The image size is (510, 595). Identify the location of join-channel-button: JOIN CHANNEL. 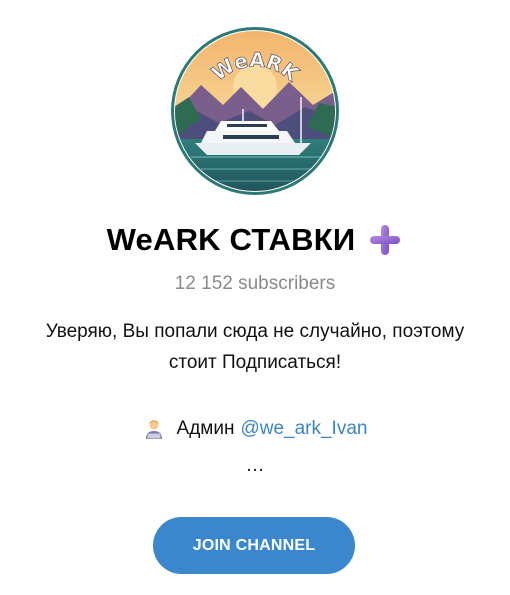
(254, 545).